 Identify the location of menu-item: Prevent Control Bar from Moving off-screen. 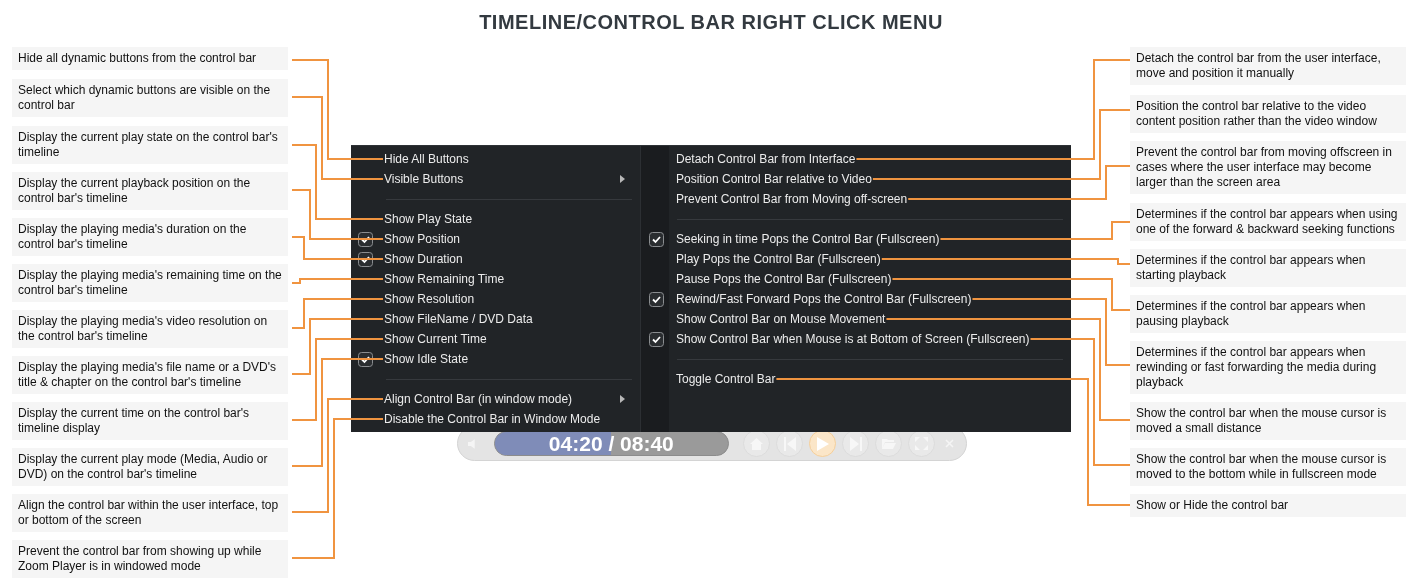
(856, 199).